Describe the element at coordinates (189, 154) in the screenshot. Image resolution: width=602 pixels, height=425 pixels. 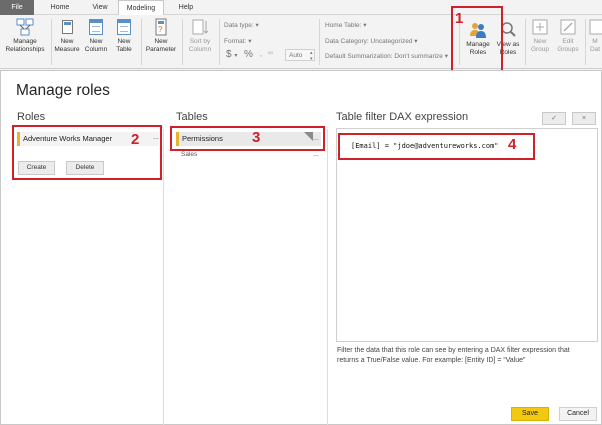
I see `table-item-sales: Sales` at that location.